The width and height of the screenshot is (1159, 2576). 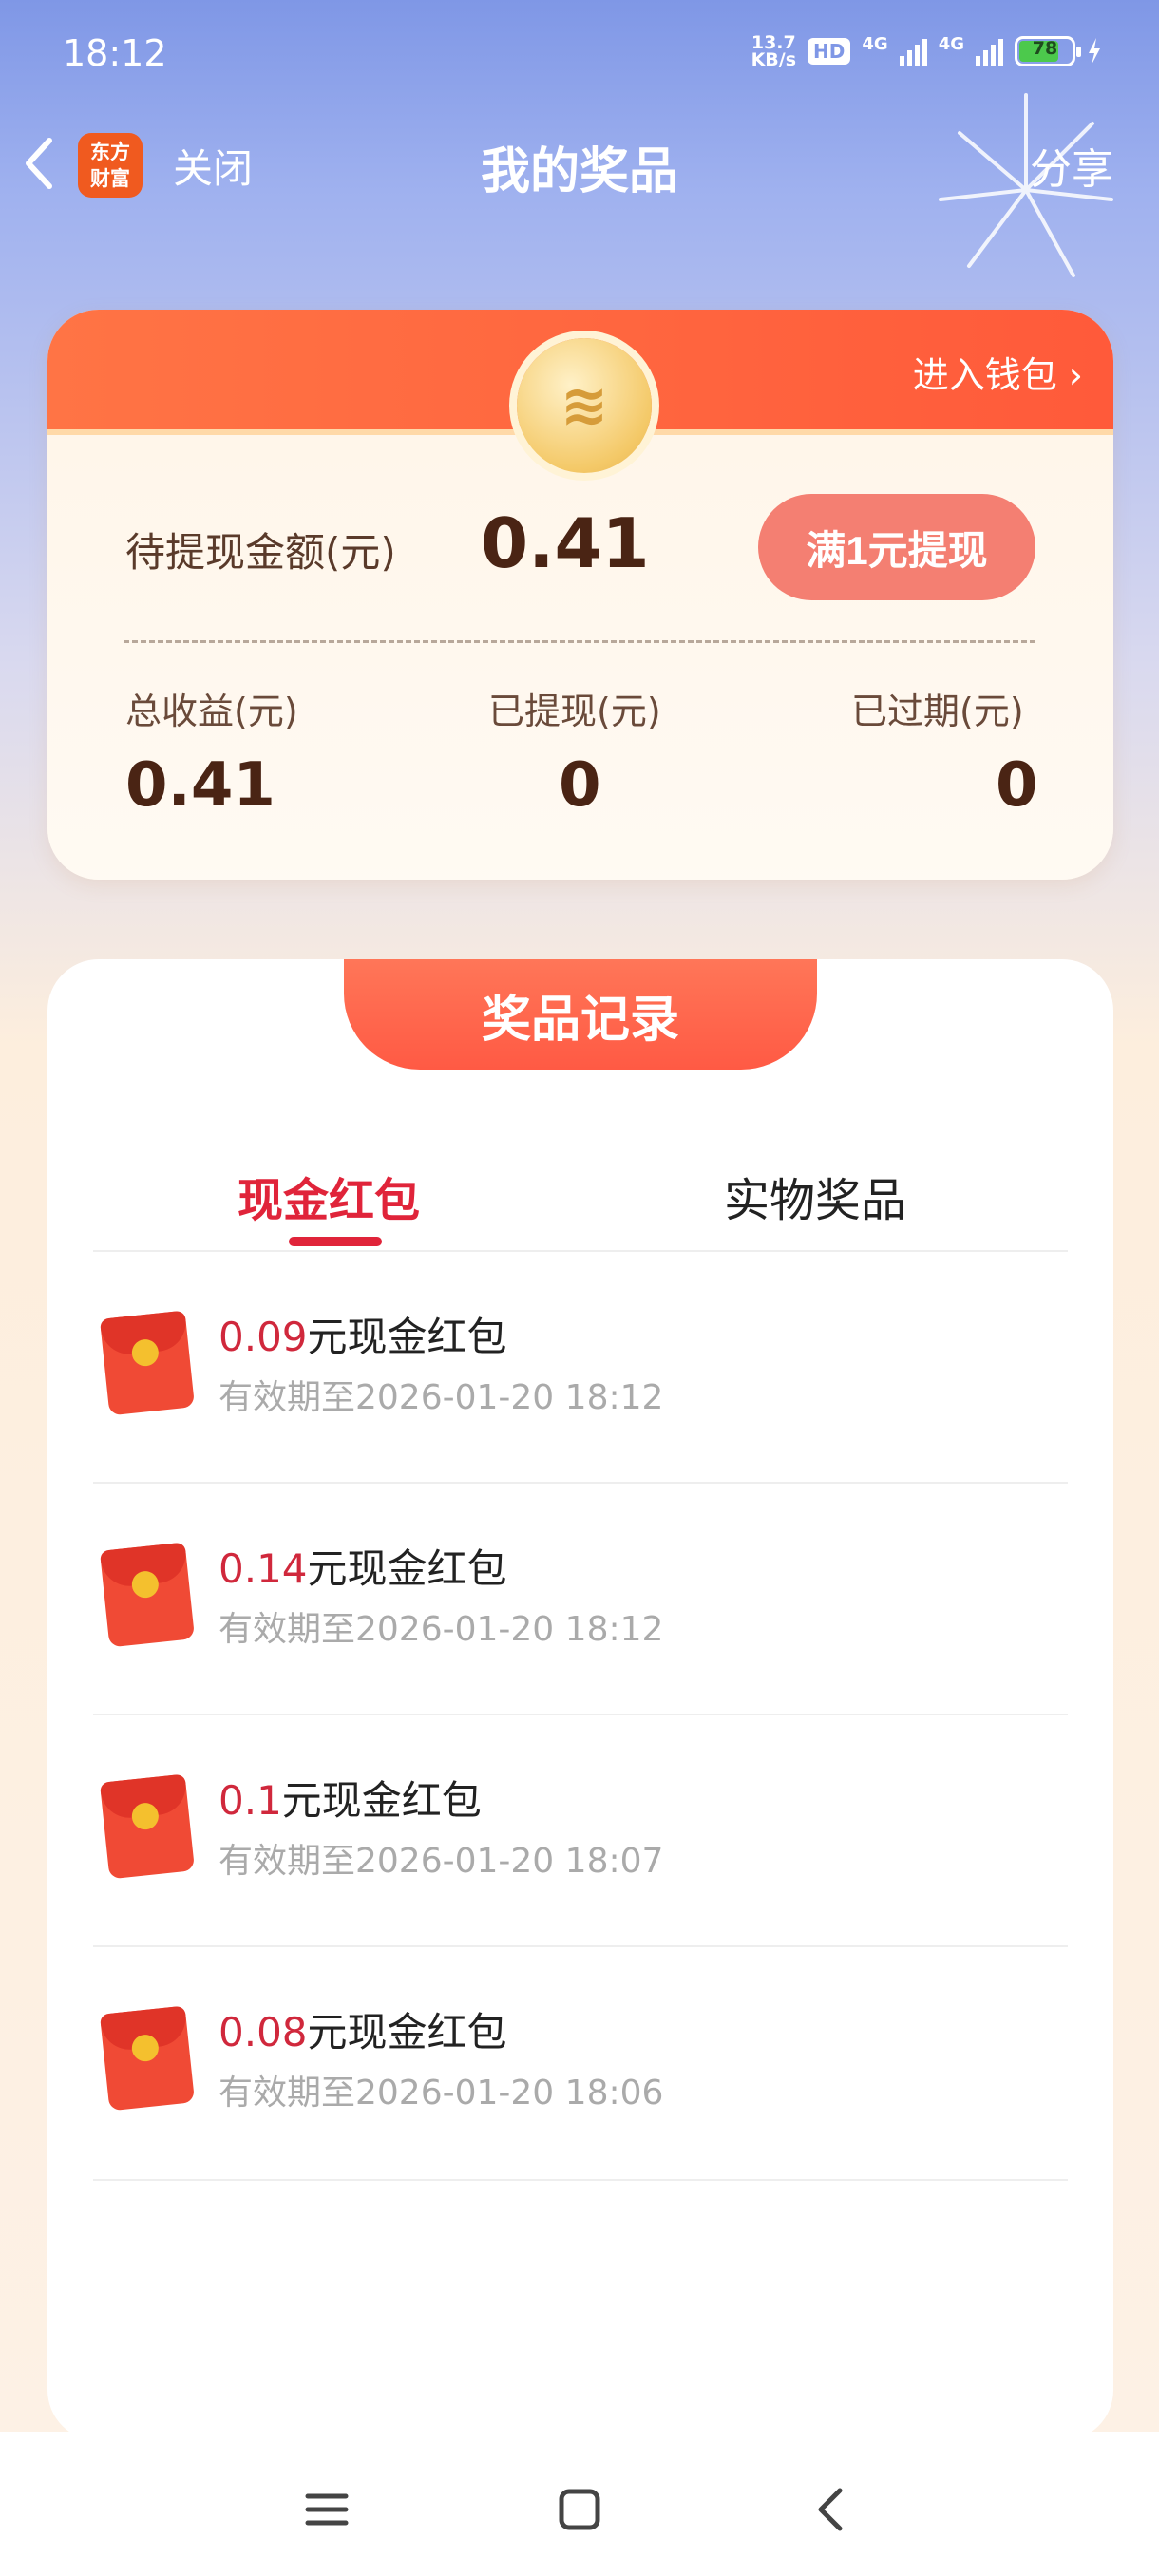 What do you see at coordinates (580, 641) in the screenshot?
I see `dashed-divider` at bounding box center [580, 641].